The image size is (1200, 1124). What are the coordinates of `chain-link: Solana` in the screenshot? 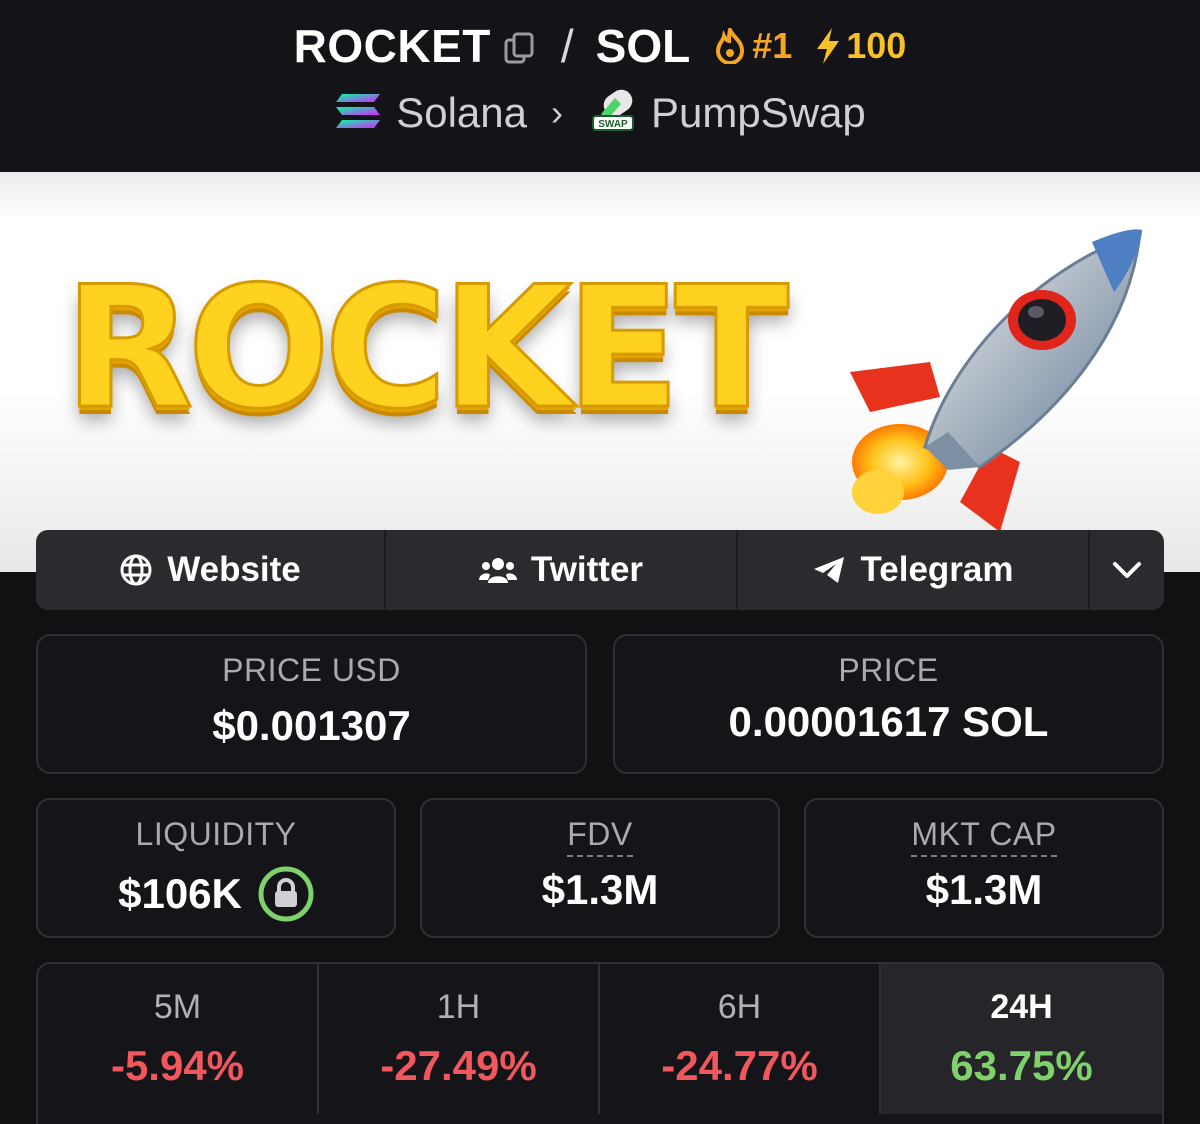 It's located at (461, 113).